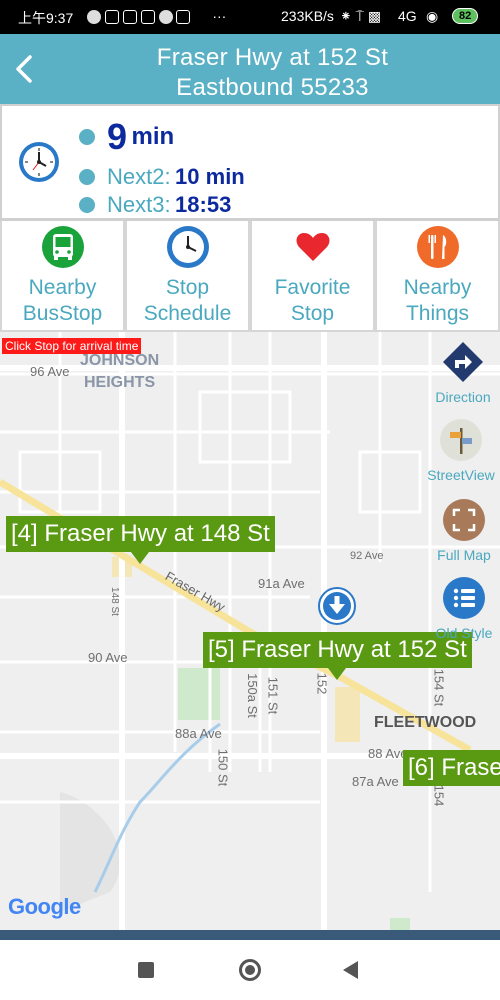  Describe the element at coordinates (50, 371) in the screenshot. I see `map-label-96-ave: 96 Ave` at that location.